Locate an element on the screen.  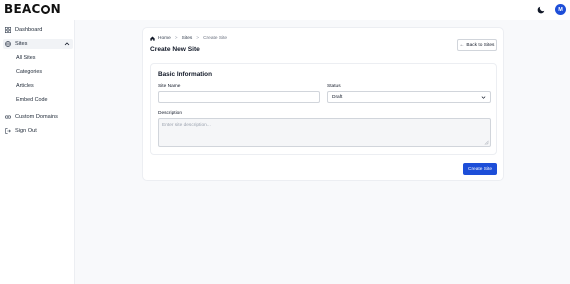
beacon-logo: BEAC N is located at coordinates (32, 9).